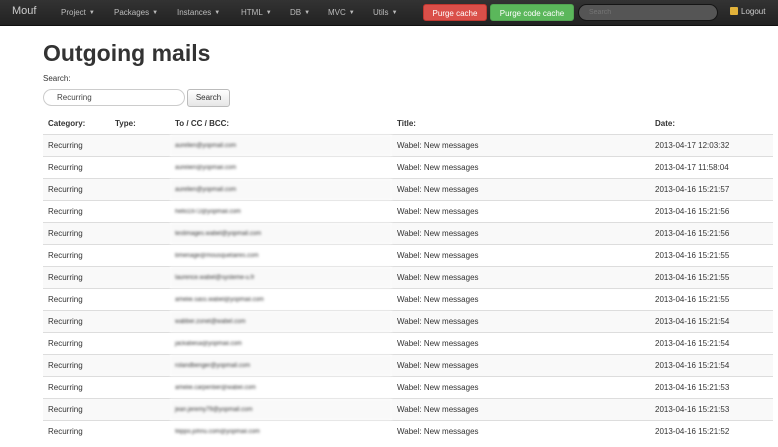 Image resolution: width=778 pixels, height=447 pixels. What do you see at coordinates (194, 12) in the screenshot?
I see `menu-instances-label: Instances` at bounding box center [194, 12].